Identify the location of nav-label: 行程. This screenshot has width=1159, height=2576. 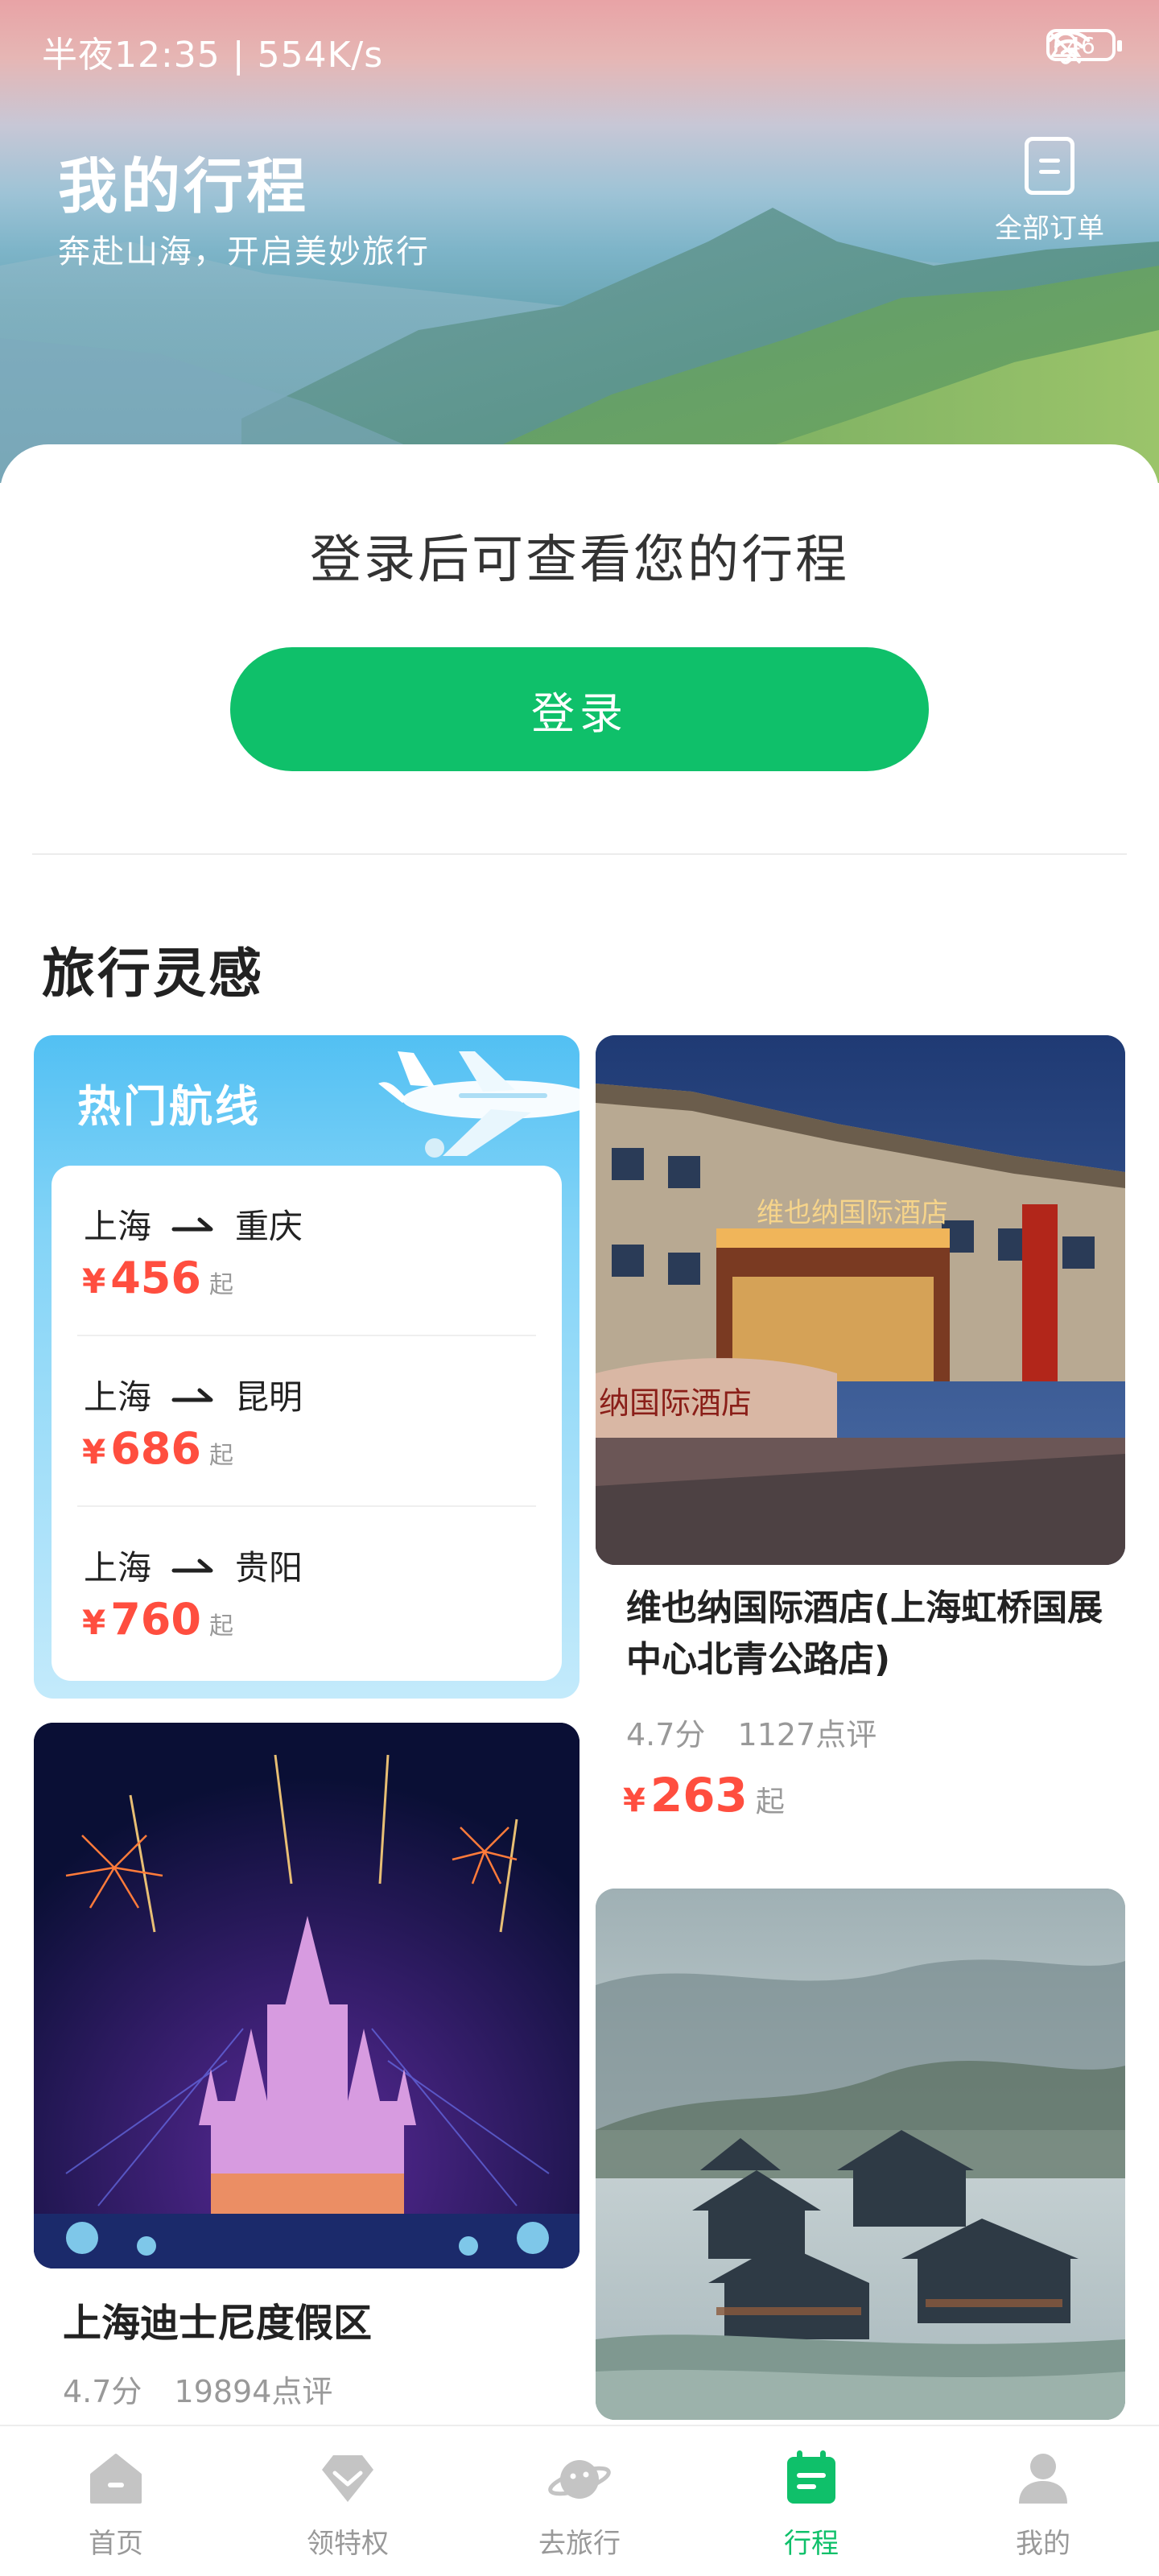
(811, 2544).